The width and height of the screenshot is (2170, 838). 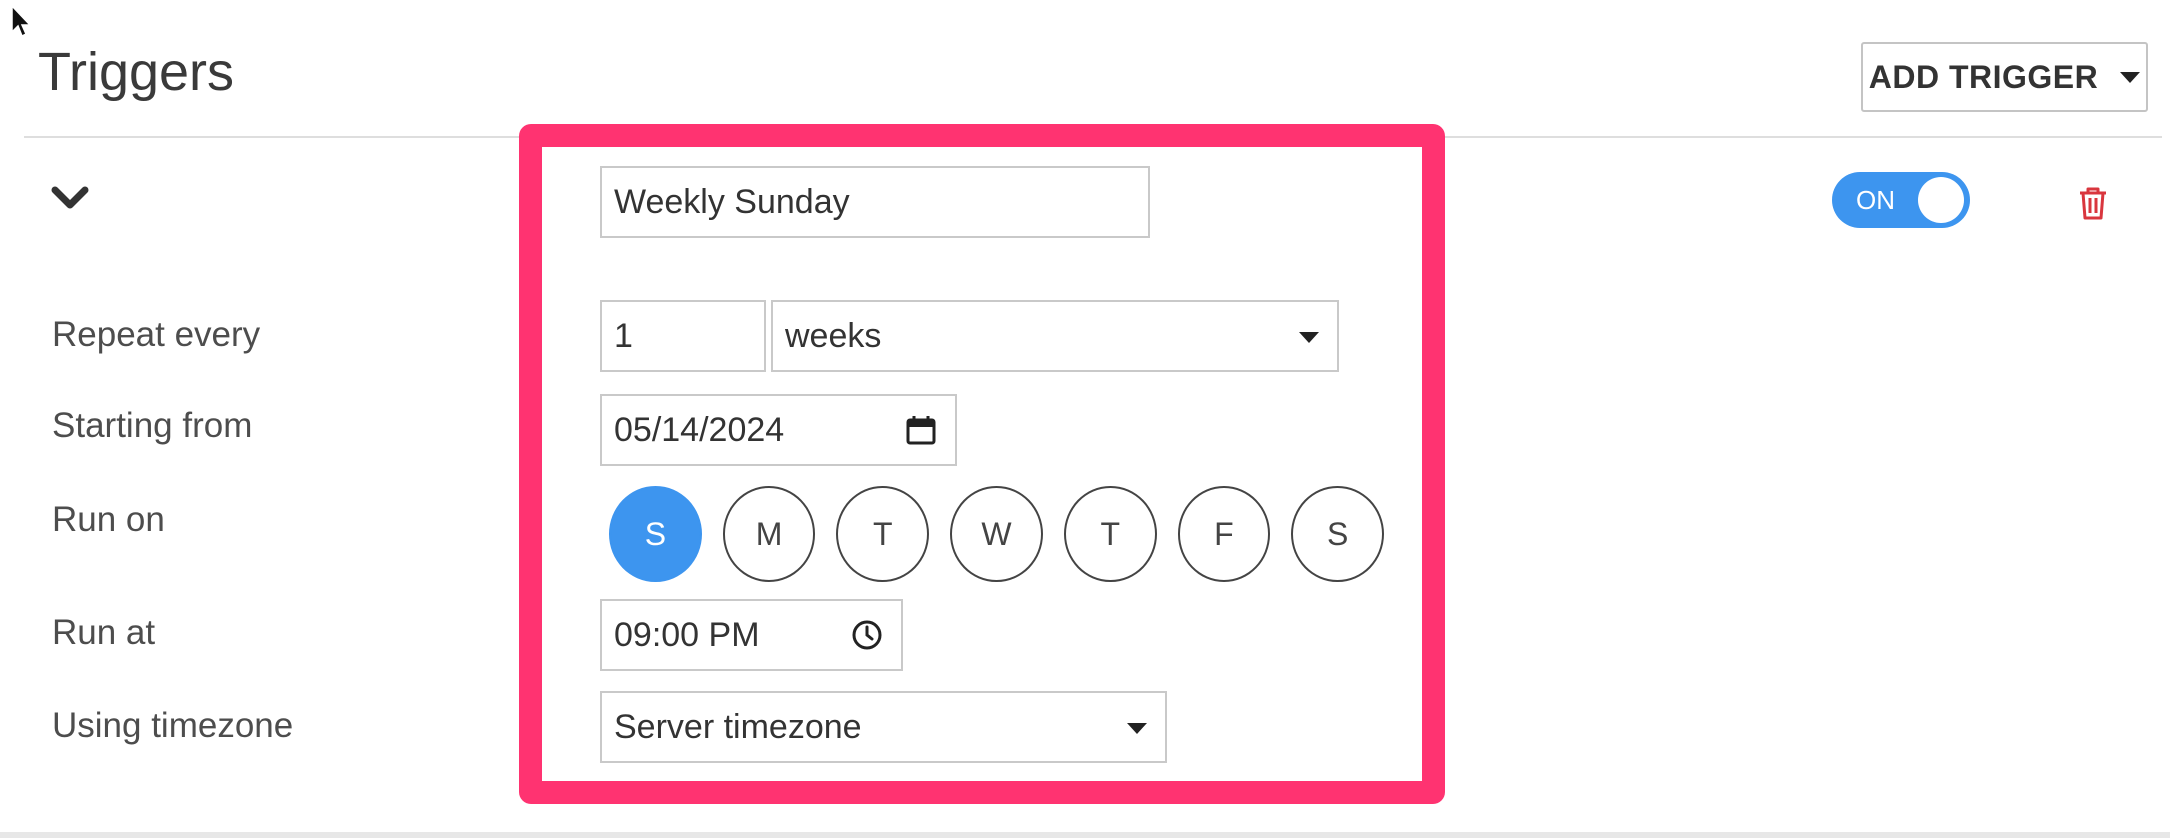 I want to click on caret-down-icon, so click(x=2130, y=77).